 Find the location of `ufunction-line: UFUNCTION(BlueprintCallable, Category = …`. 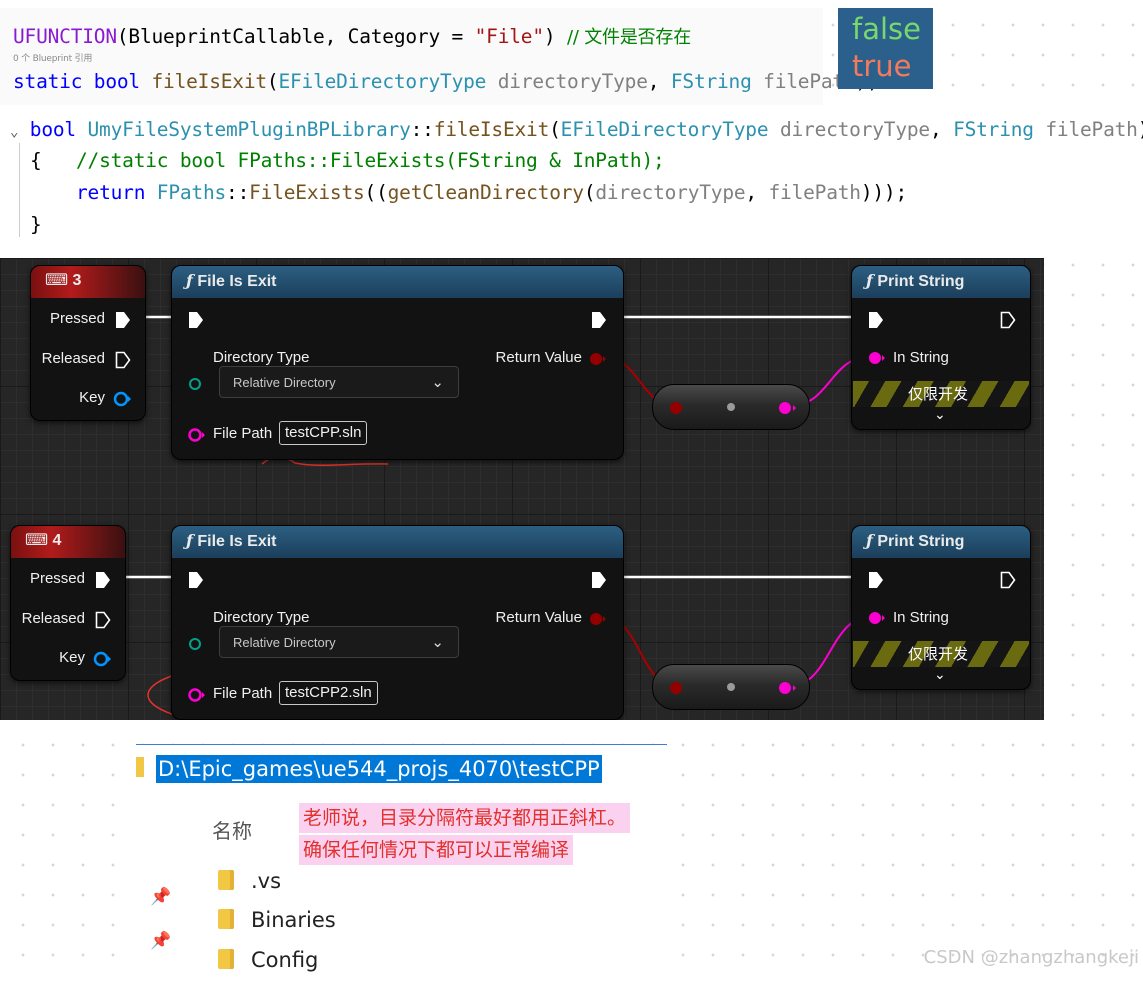

ufunction-line: UFUNCTION(BlueprintCallable, Category = … is located at coordinates (352, 36).